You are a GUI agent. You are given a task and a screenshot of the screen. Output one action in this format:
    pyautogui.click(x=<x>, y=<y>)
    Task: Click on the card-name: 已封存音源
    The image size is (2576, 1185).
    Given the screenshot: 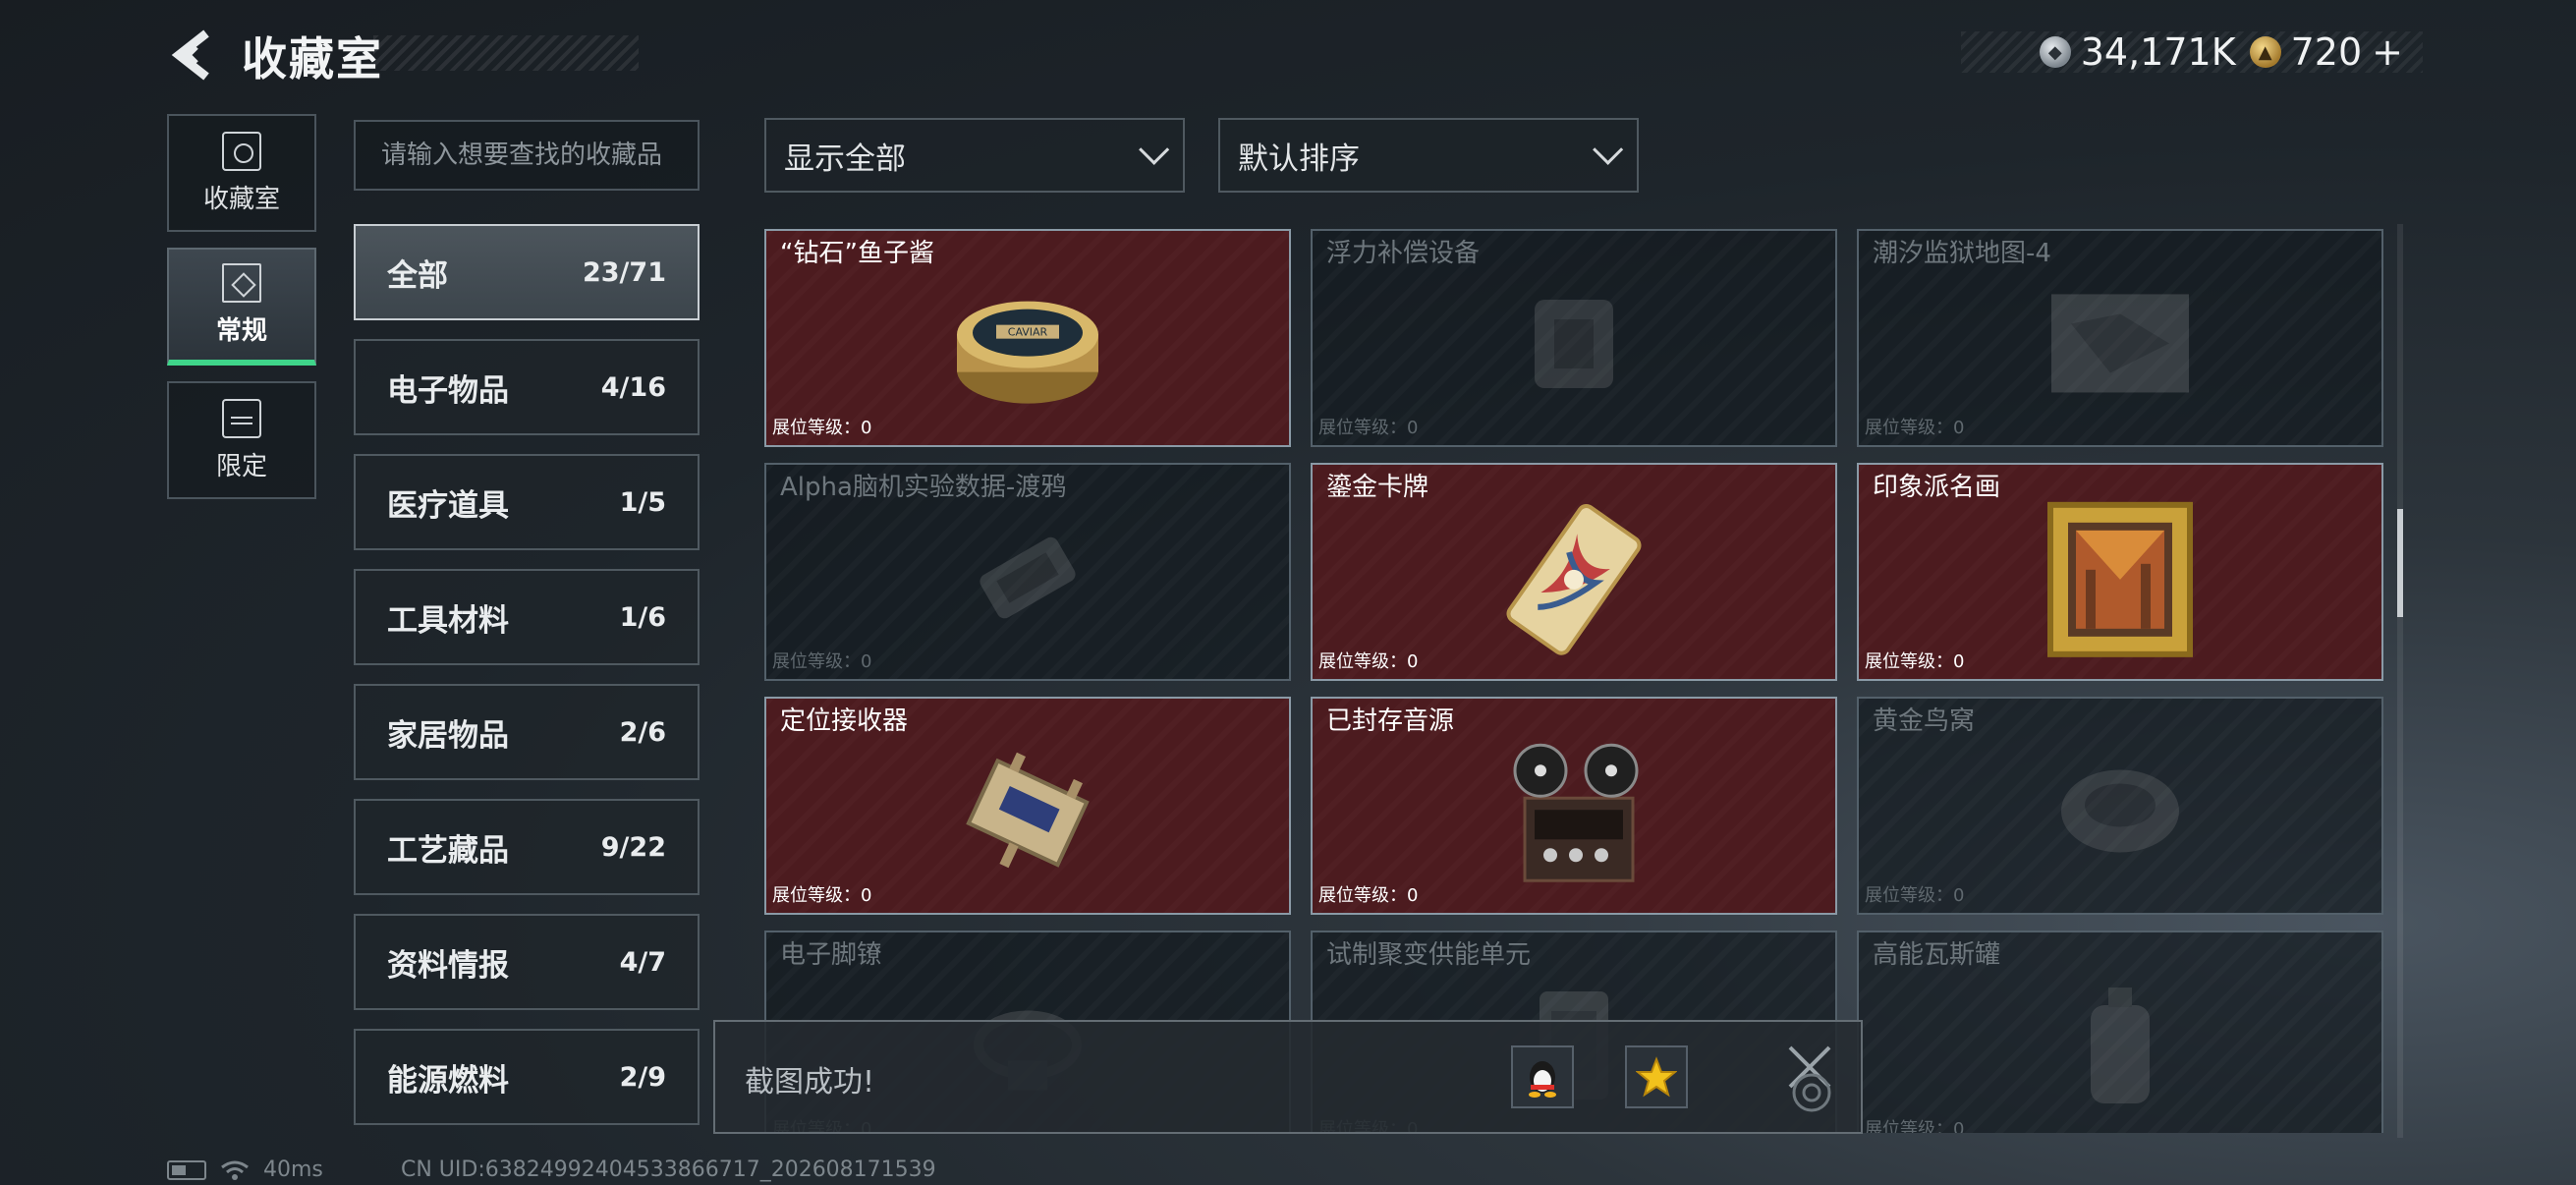 What is the action you would take?
    pyautogui.click(x=1390, y=721)
    